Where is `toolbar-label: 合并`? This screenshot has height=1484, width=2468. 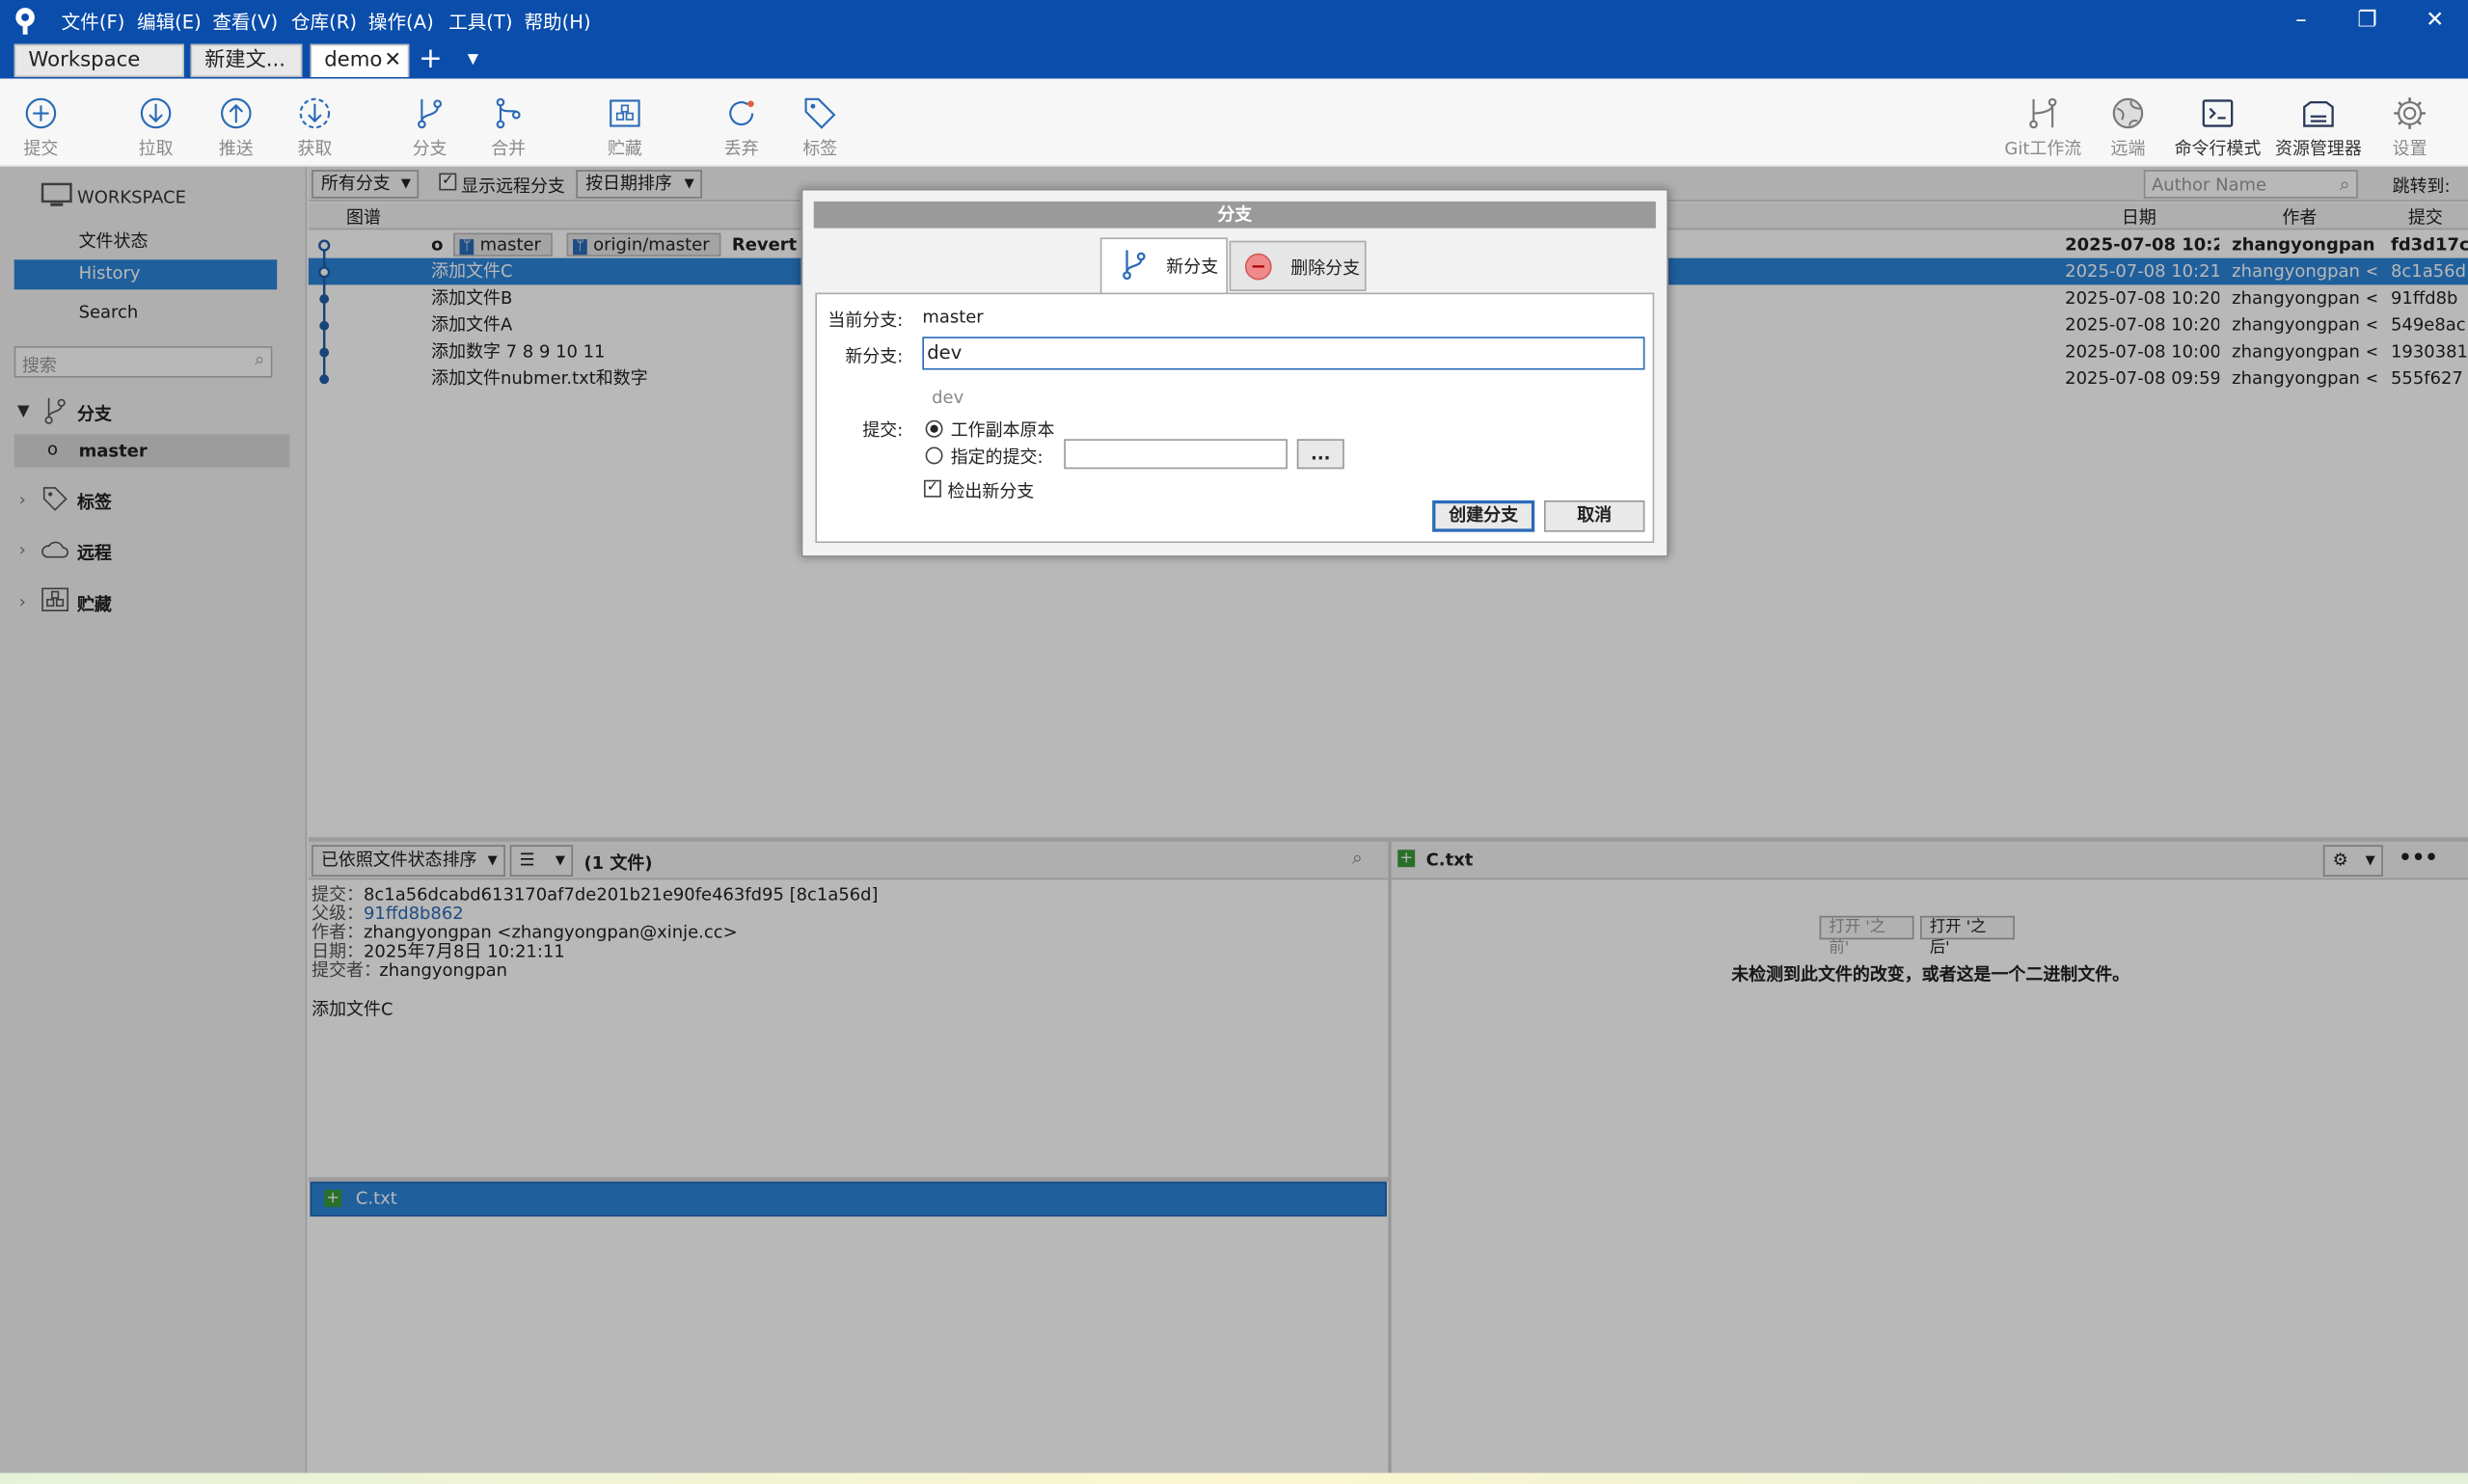 toolbar-label: 合并 is located at coordinates (509, 148).